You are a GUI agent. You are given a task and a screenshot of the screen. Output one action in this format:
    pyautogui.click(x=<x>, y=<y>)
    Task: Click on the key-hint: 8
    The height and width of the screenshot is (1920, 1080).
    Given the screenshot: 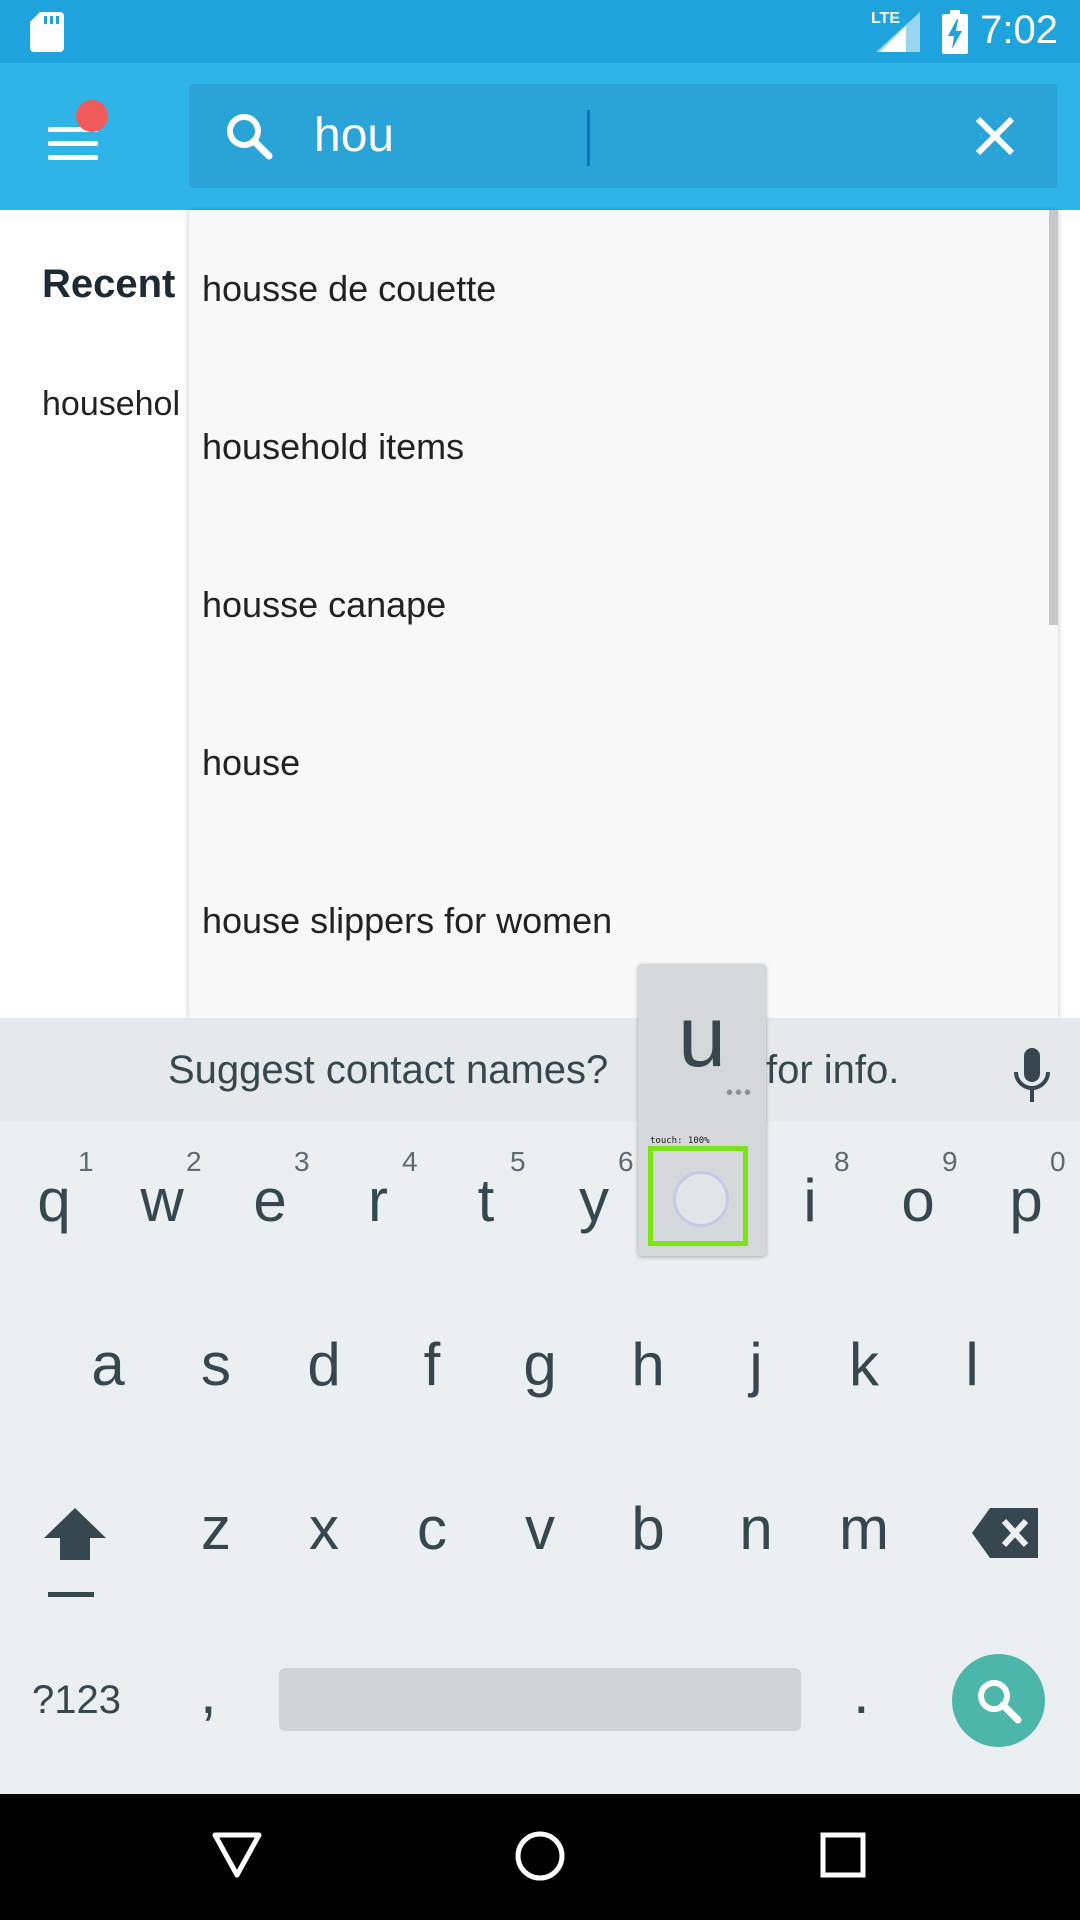 What is the action you would take?
    pyautogui.click(x=842, y=1161)
    